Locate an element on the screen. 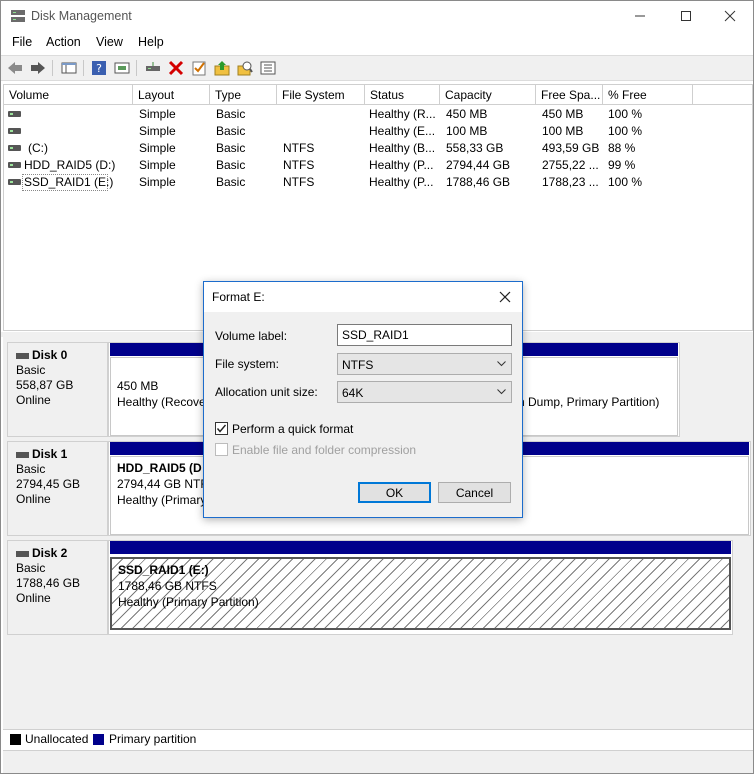 The image size is (754, 774). rescan-icon is located at coordinates (245, 68).